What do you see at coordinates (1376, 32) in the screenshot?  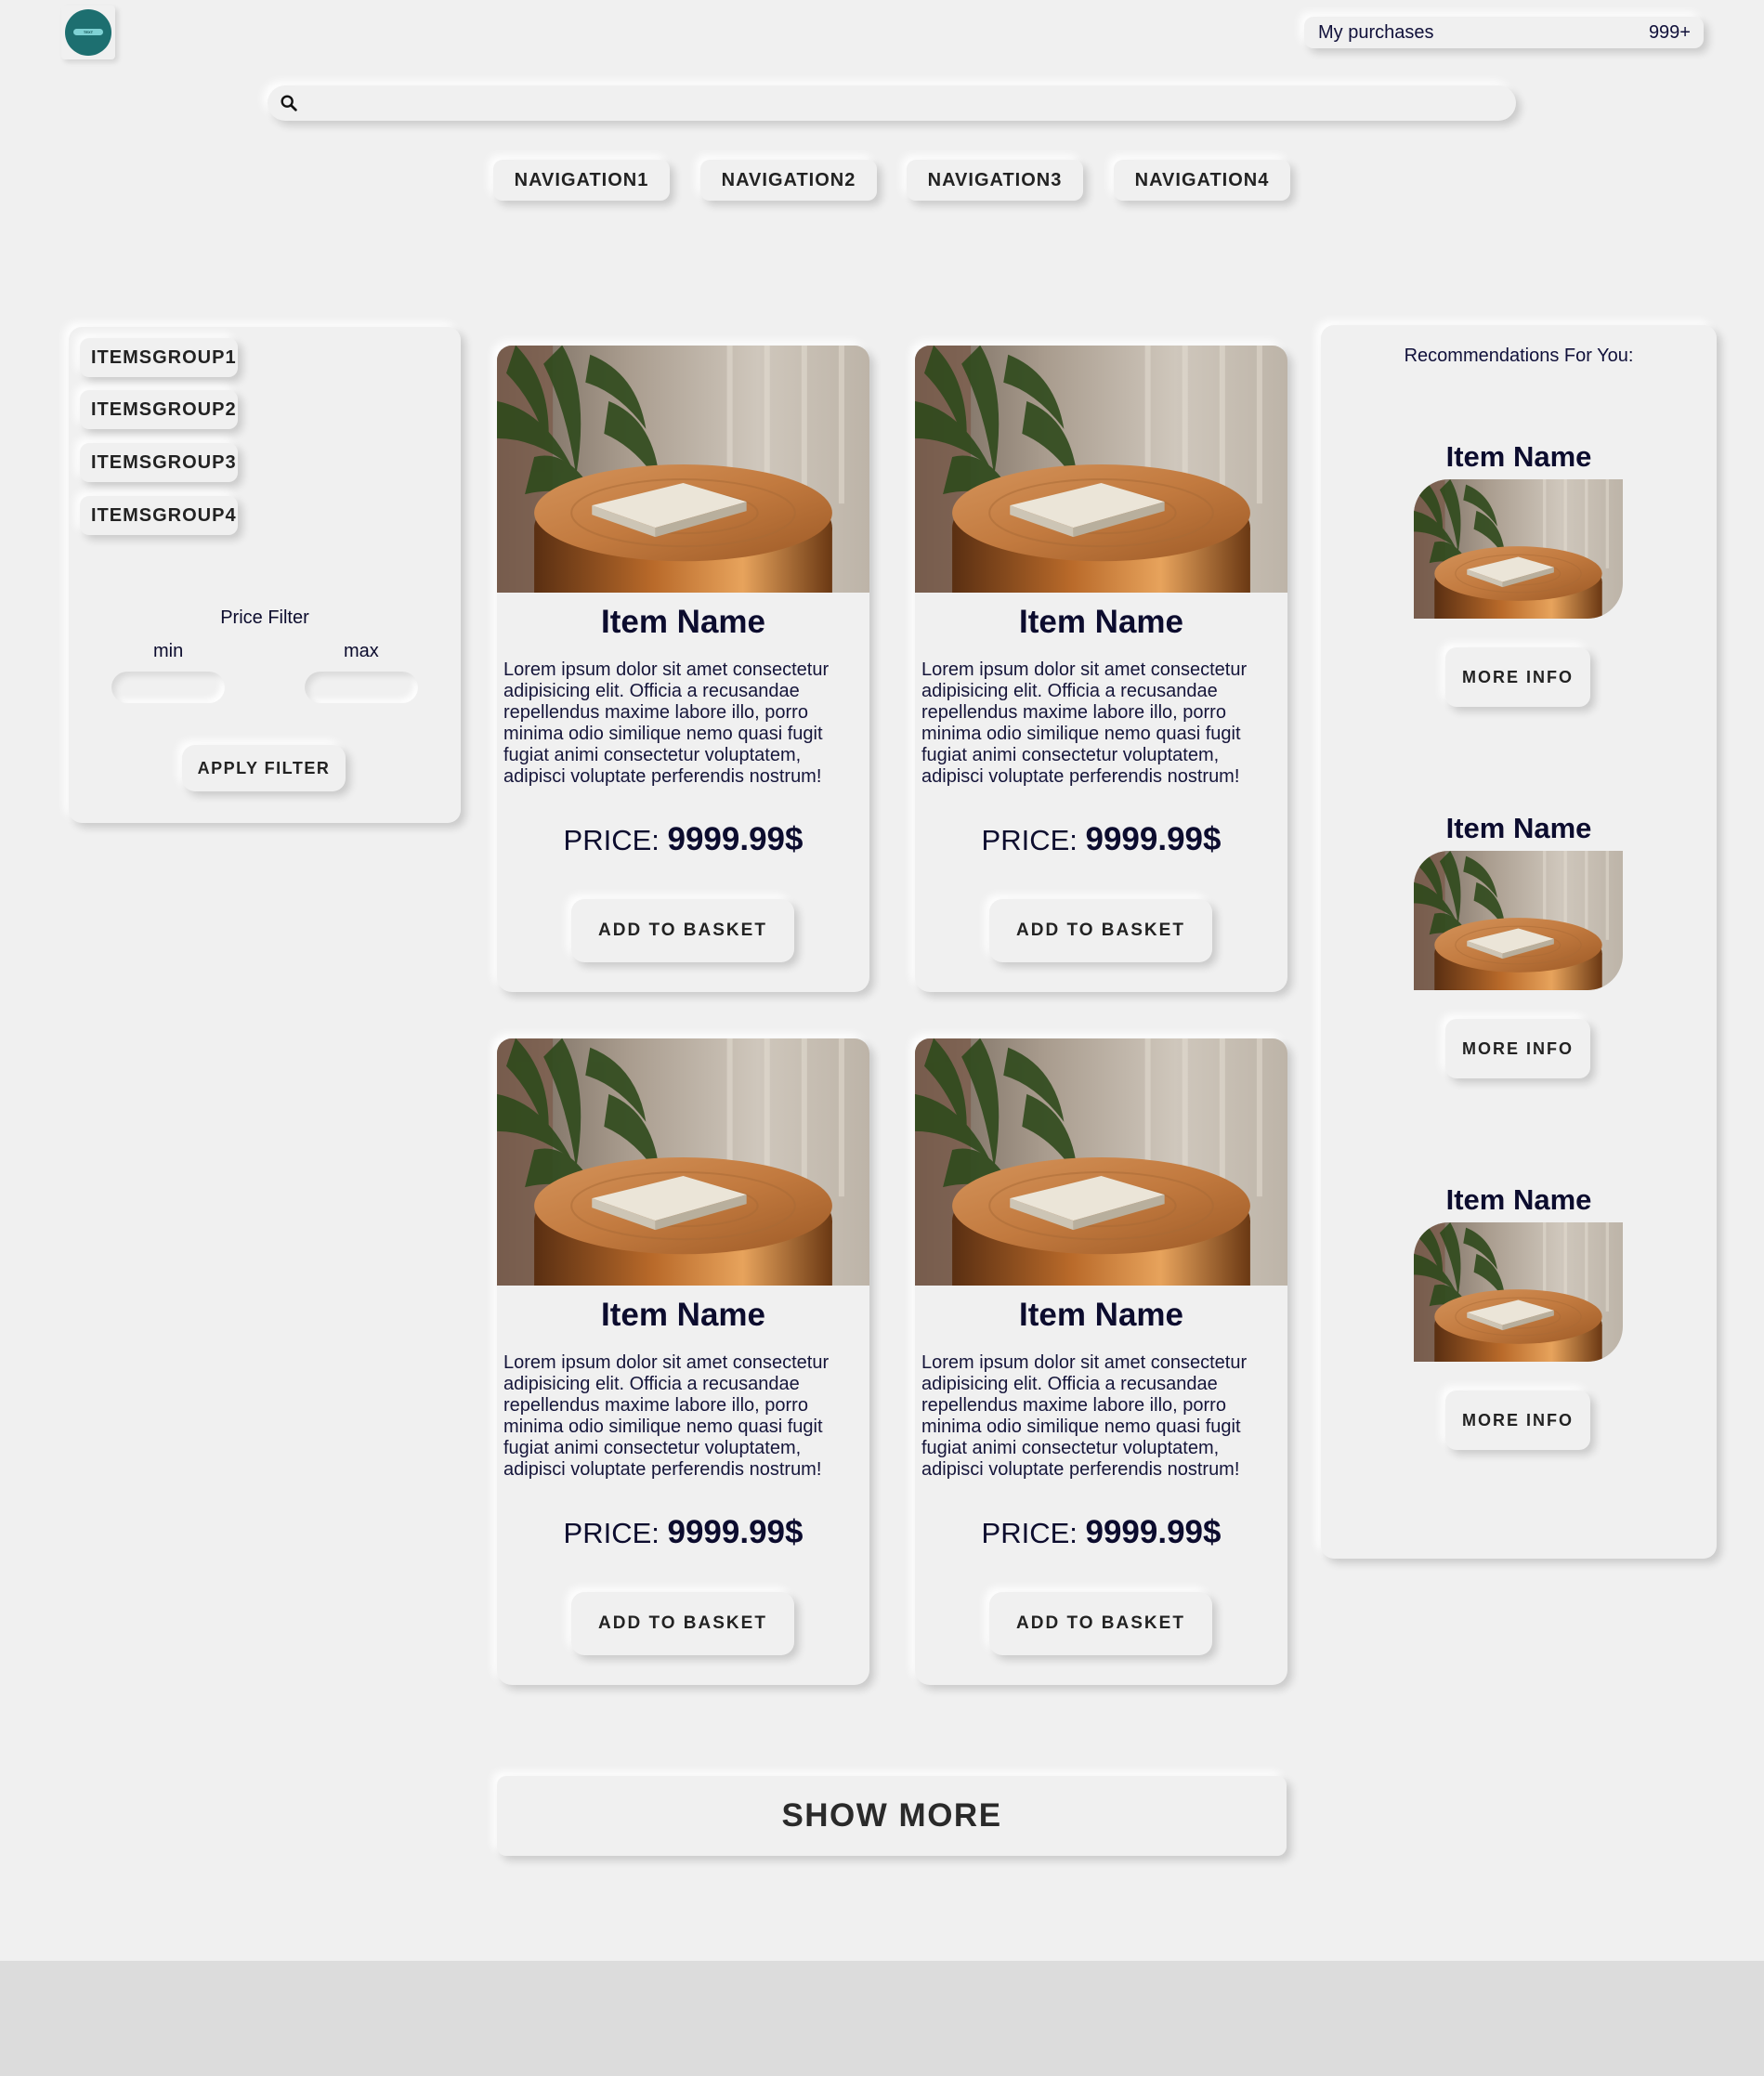 I see `purchases-label: My purchases` at bounding box center [1376, 32].